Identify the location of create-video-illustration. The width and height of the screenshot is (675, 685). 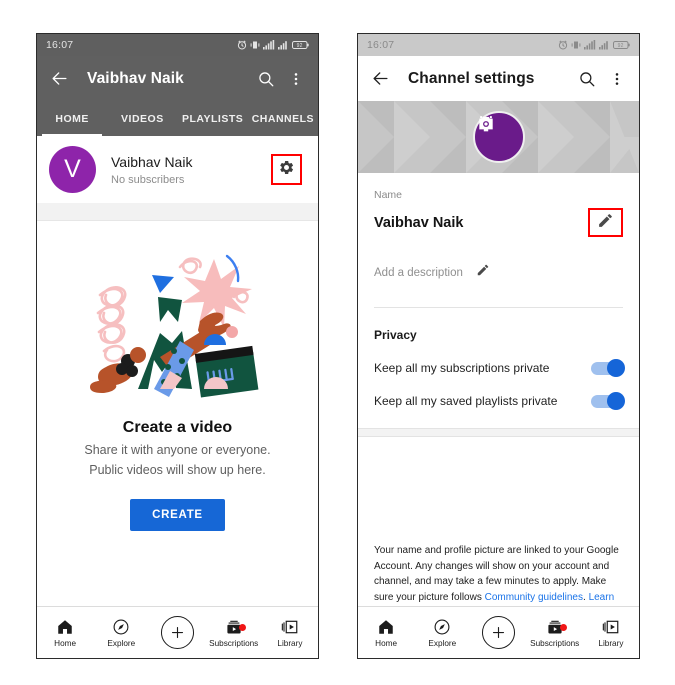
(173, 326).